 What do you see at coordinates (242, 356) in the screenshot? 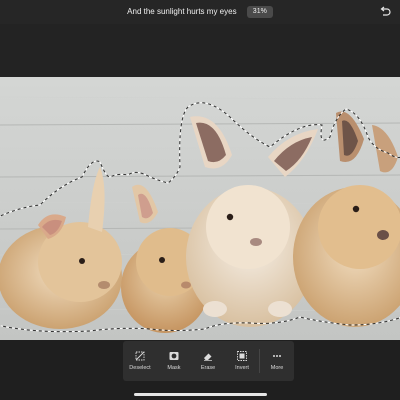
I see `invert-icon` at bounding box center [242, 356].